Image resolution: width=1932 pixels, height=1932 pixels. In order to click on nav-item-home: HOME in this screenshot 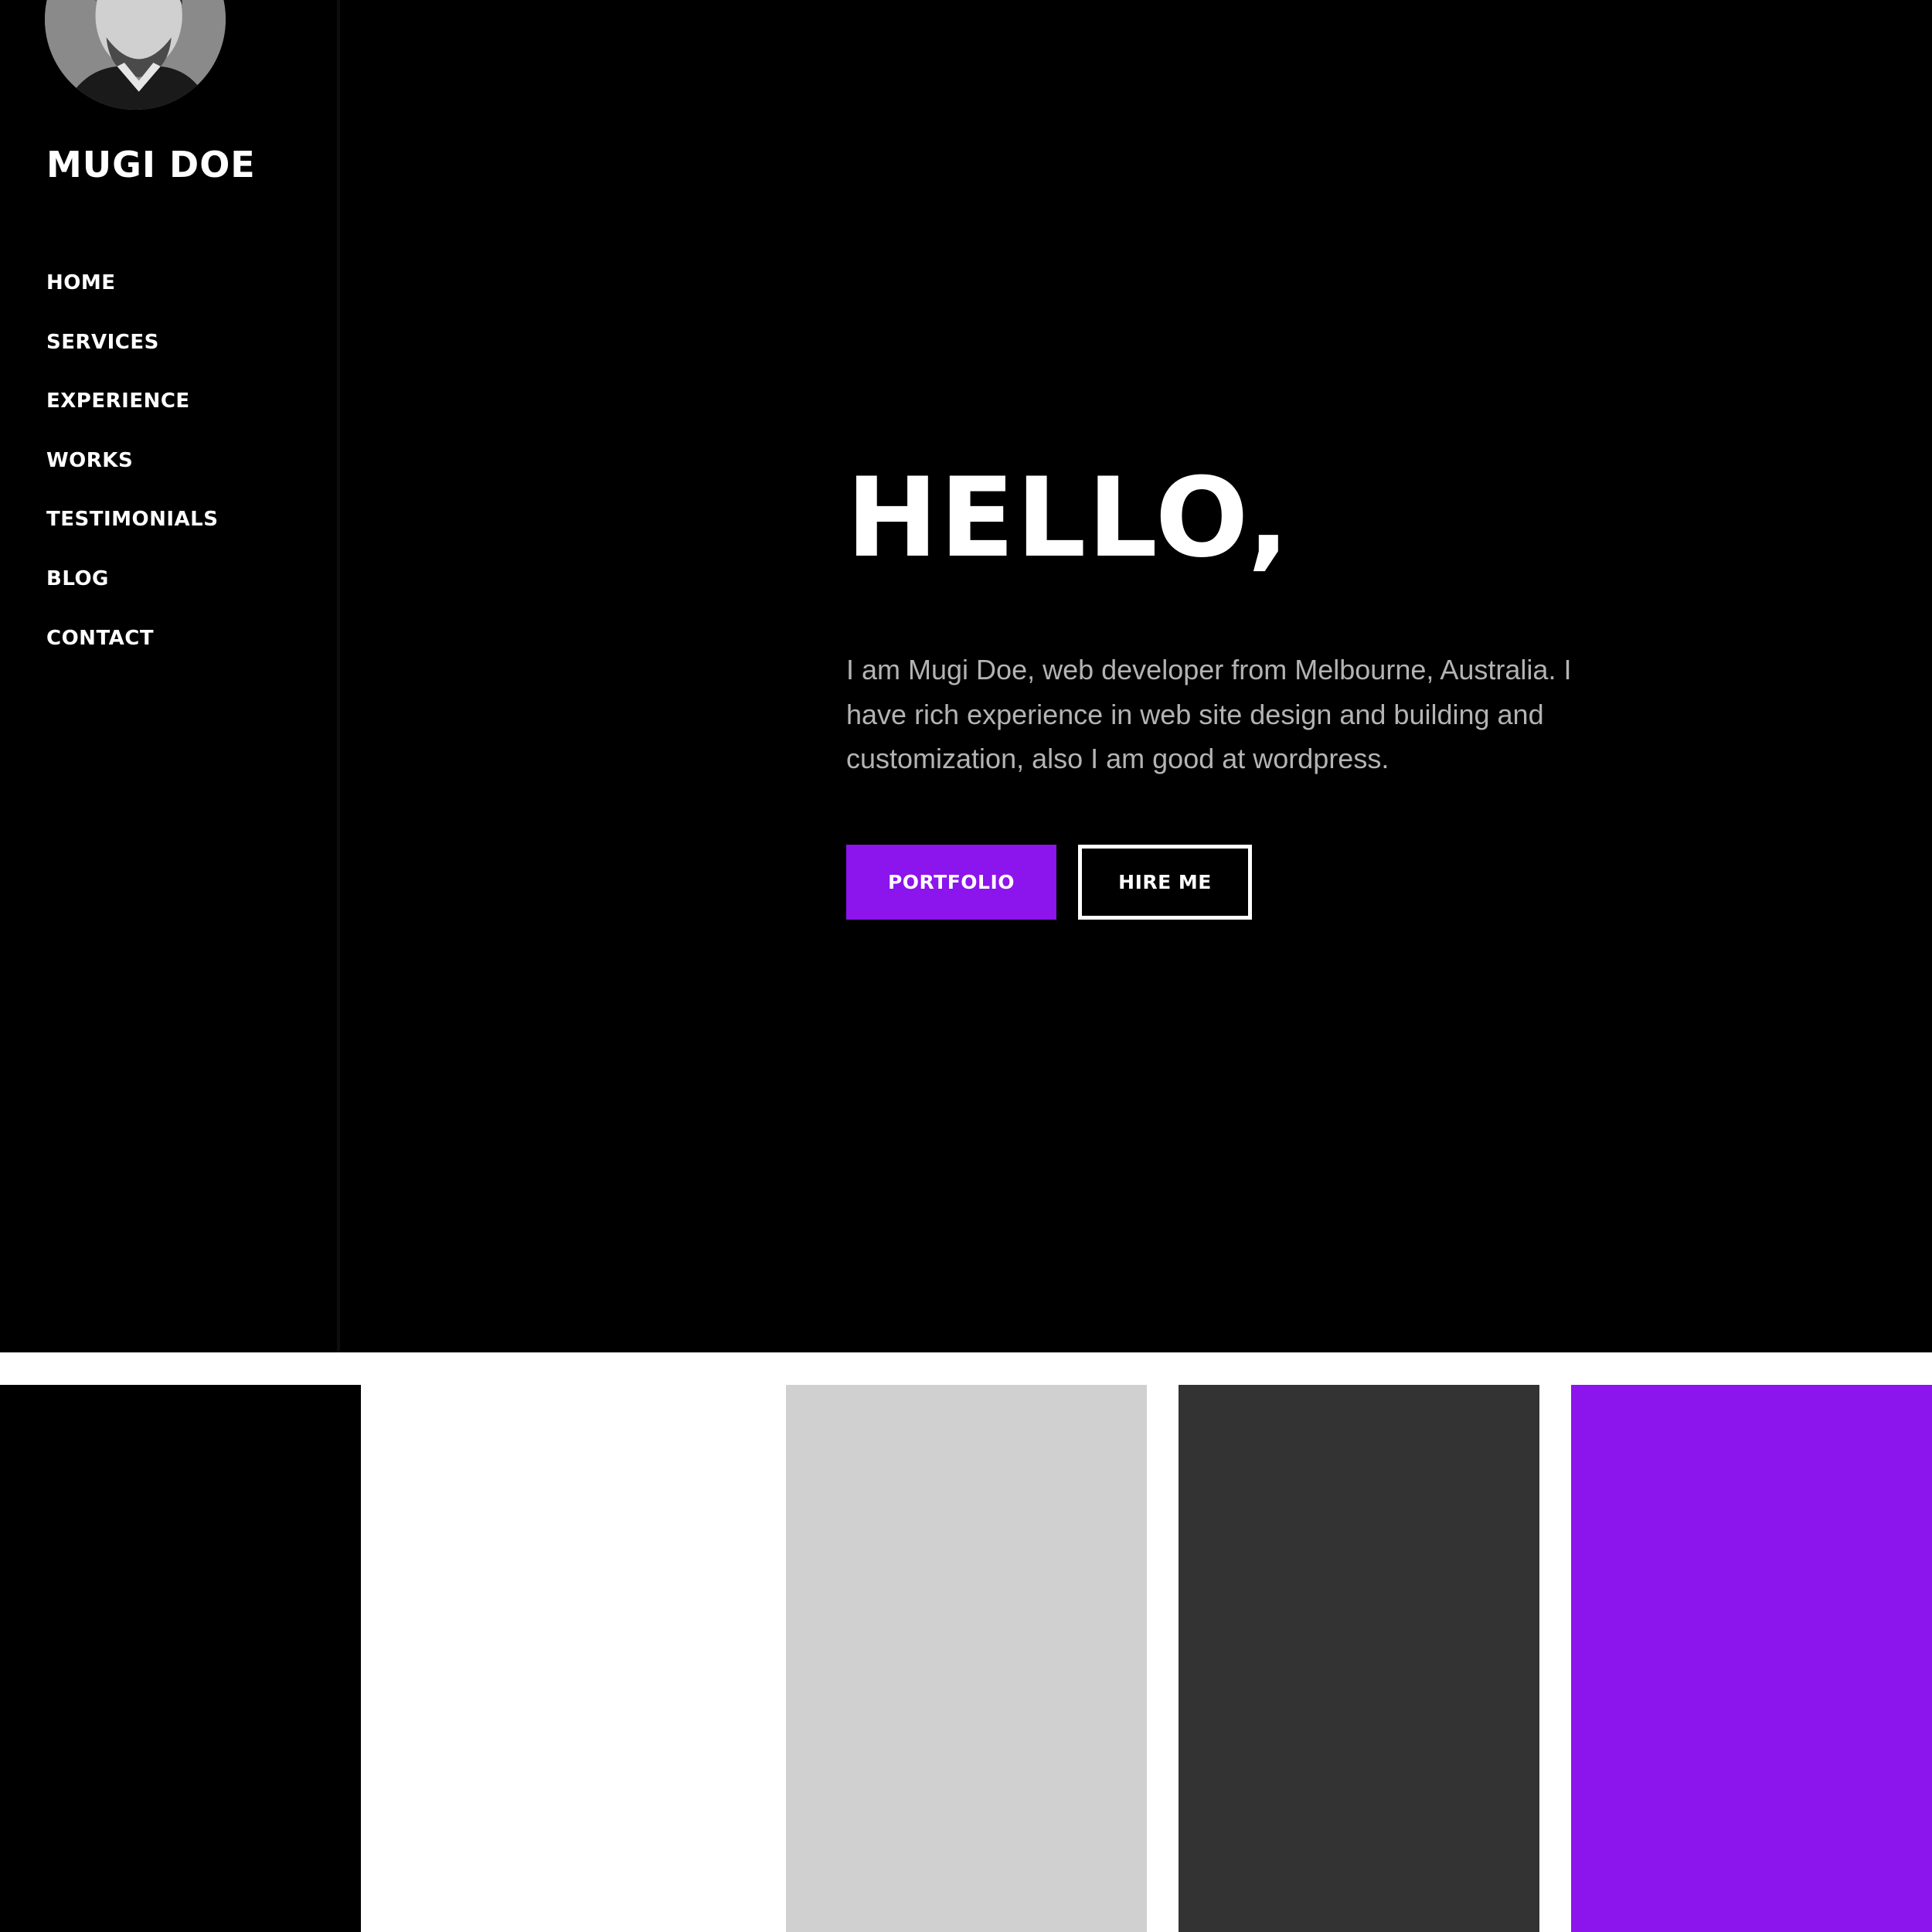, I will do `click(132, 300)`.